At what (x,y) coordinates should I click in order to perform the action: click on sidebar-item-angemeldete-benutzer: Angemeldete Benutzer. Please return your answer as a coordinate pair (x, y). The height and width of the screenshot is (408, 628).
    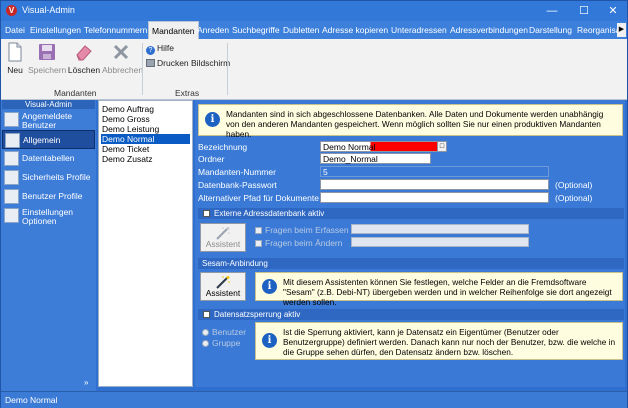
    Looking at the image, I should click on (48, 120).